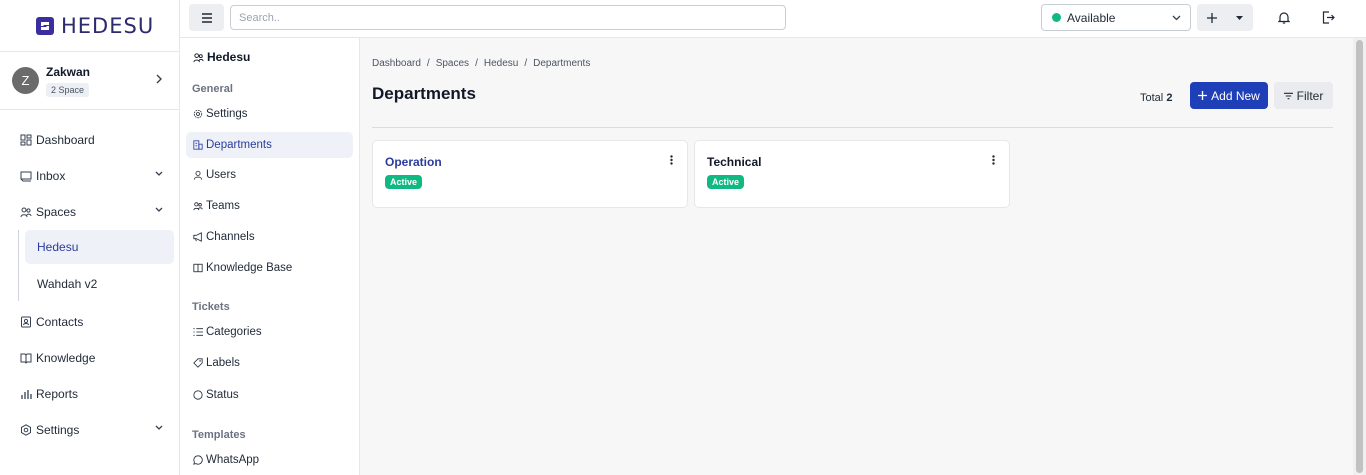  I want to click on subnav-item-settings: Settings, so click(269, 114).